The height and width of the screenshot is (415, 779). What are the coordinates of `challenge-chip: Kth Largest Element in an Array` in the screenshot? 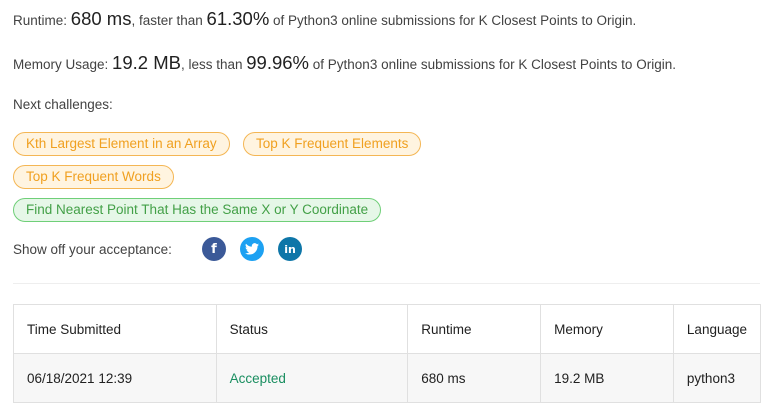 It's located at (121, 144).